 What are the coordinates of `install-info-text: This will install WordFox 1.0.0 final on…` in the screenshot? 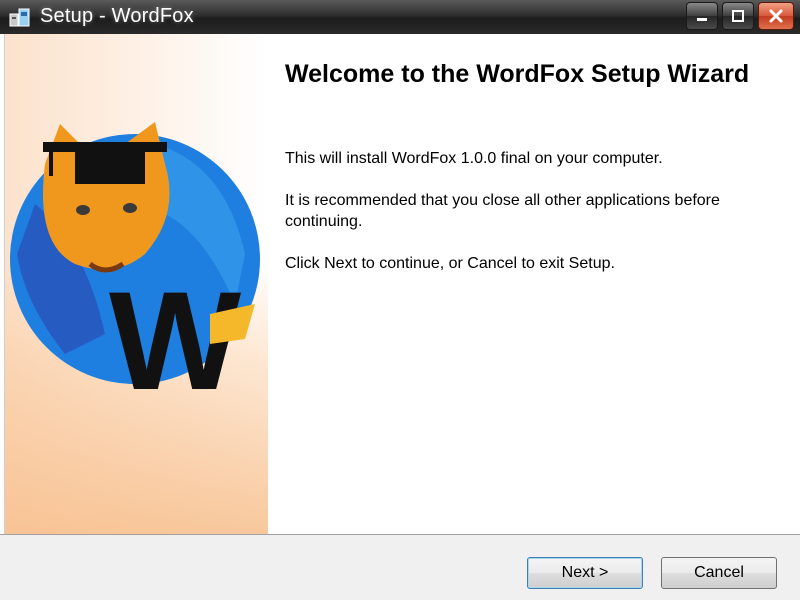 It's located at (474, 158).